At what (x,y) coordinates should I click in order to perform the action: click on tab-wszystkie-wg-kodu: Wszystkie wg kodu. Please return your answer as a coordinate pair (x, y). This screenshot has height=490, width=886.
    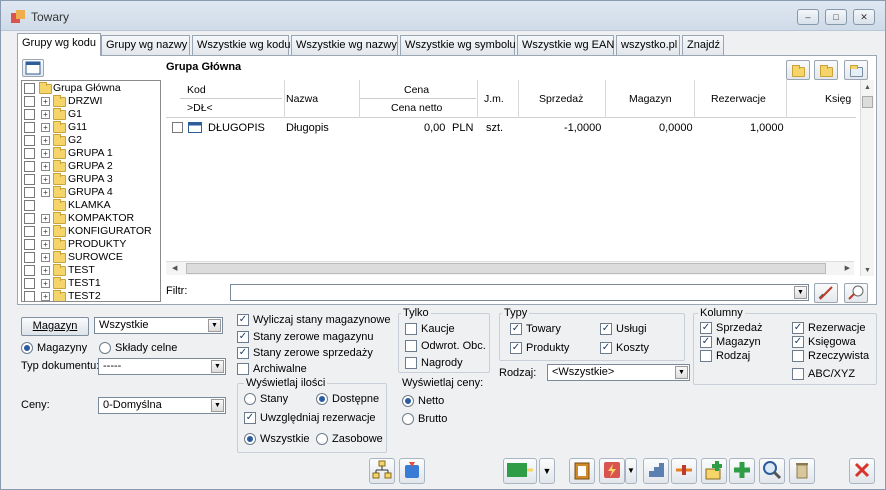
    Looking at the image, I should click on (241, 45).